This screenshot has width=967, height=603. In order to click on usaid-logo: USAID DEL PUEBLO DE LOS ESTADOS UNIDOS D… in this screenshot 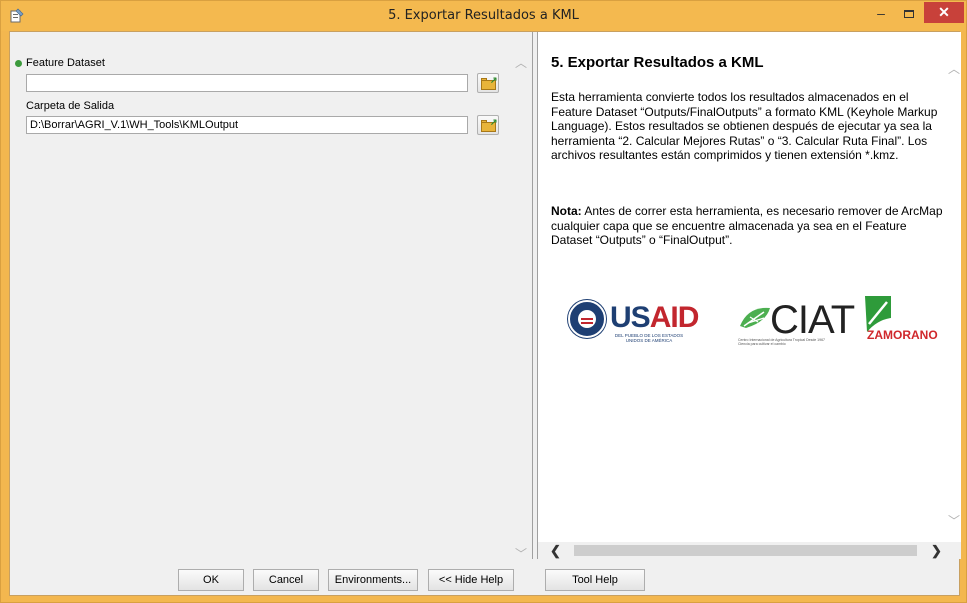, I will do `click(634, 325)`.